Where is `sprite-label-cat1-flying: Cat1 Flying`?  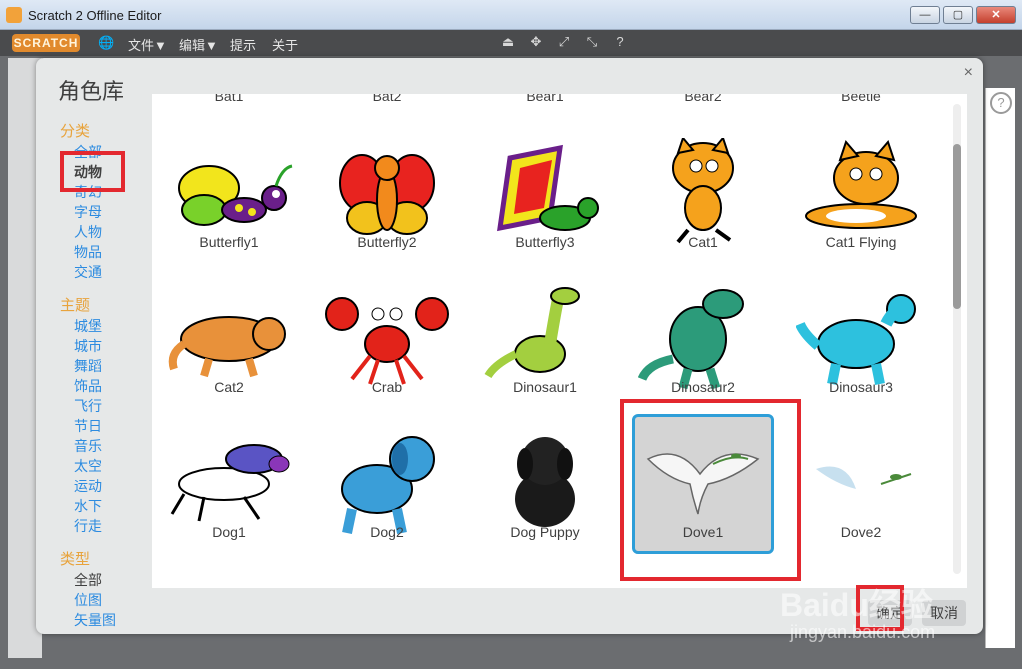
sprite-label-cat1-flying: Cat1 Flying is located at coordinates (861, 242).